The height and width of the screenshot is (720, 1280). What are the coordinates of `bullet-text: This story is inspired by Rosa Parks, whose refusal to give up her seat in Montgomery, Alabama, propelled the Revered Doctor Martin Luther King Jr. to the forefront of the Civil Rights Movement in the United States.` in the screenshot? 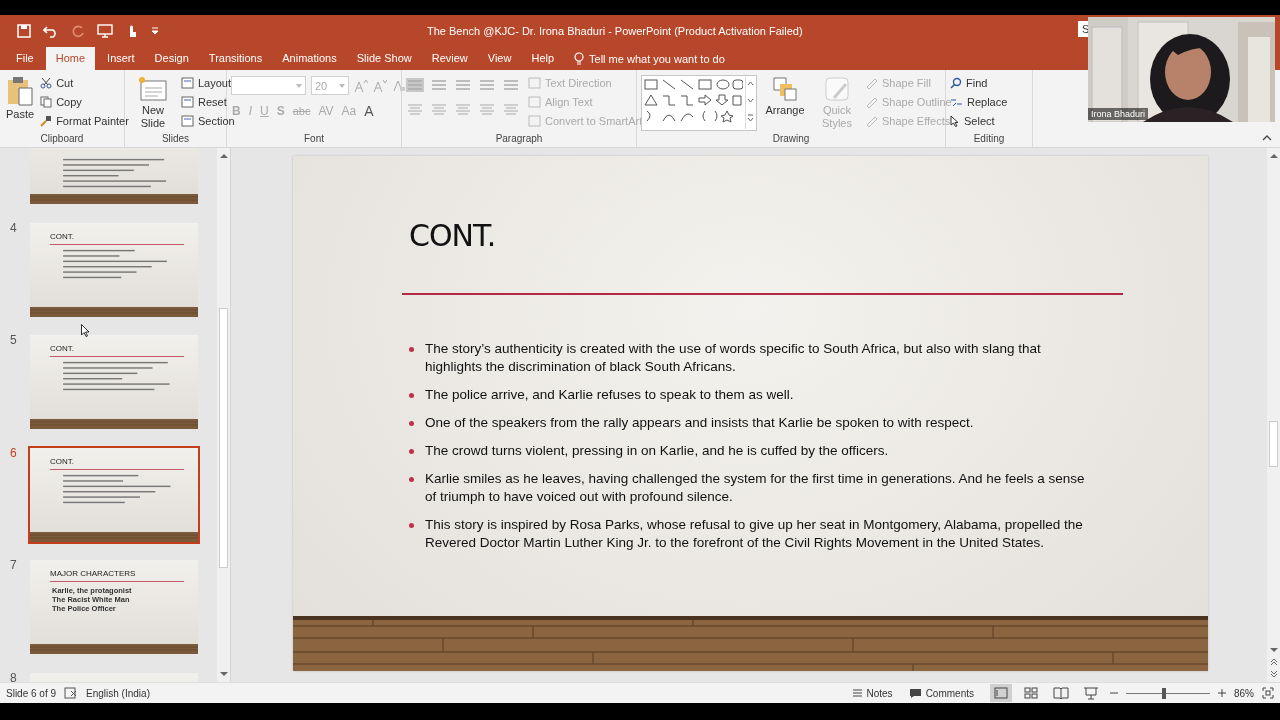 It's located at (754, 534).